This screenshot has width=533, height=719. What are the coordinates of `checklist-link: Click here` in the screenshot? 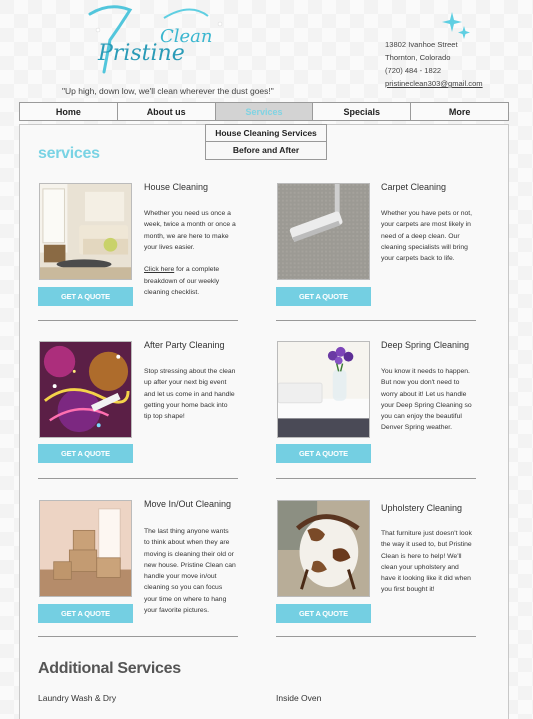 It's located at (159, 269).